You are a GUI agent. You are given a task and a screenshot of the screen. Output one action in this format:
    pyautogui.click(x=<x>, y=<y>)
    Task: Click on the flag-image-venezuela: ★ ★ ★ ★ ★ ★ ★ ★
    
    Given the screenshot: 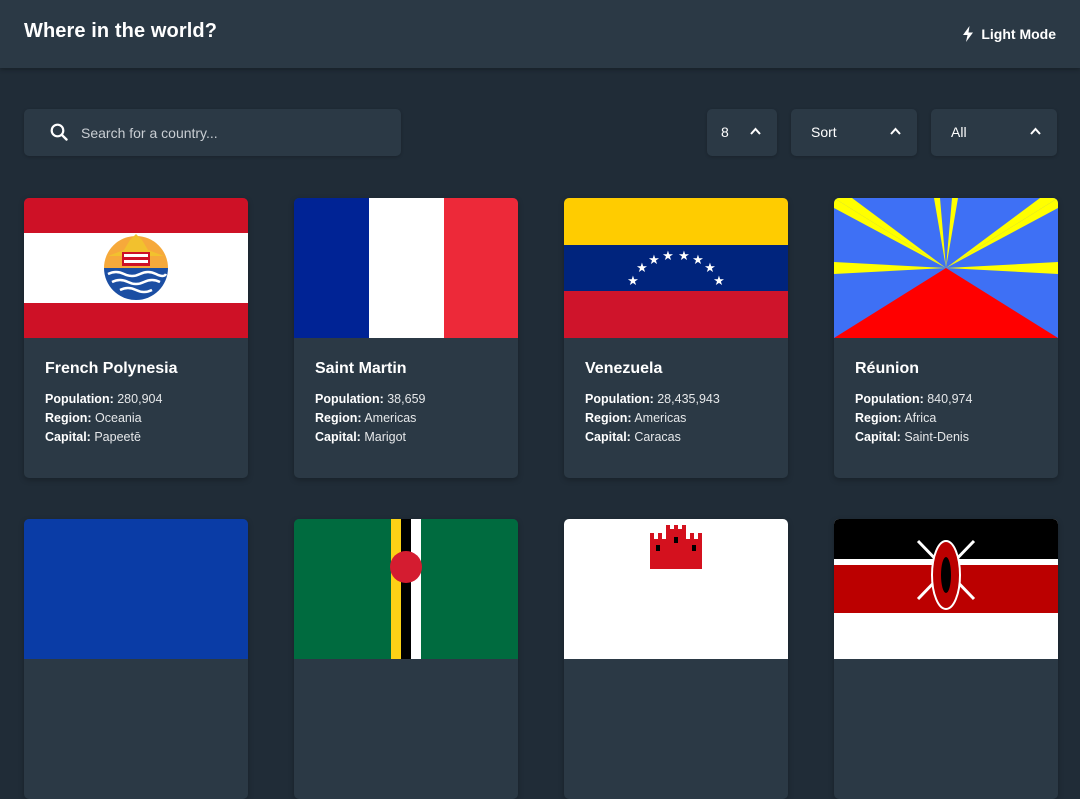 What is the action you would take?
    pyautogui.click(x=676, y=268)
    